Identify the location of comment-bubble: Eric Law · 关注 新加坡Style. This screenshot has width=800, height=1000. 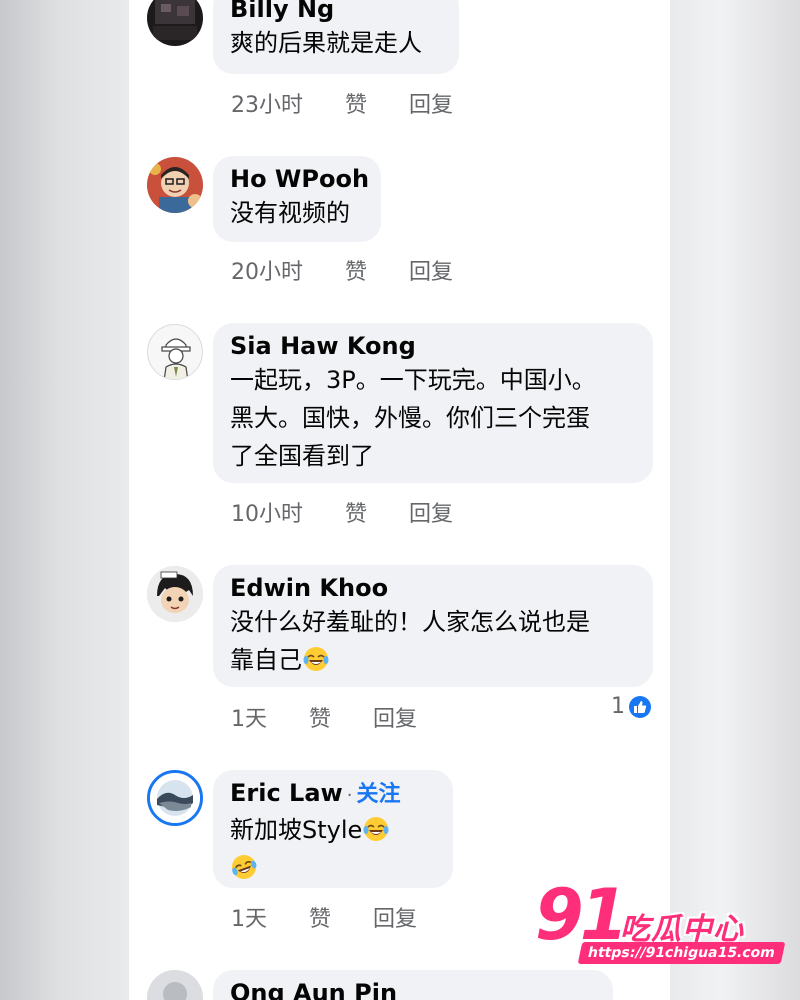
(333, 829).